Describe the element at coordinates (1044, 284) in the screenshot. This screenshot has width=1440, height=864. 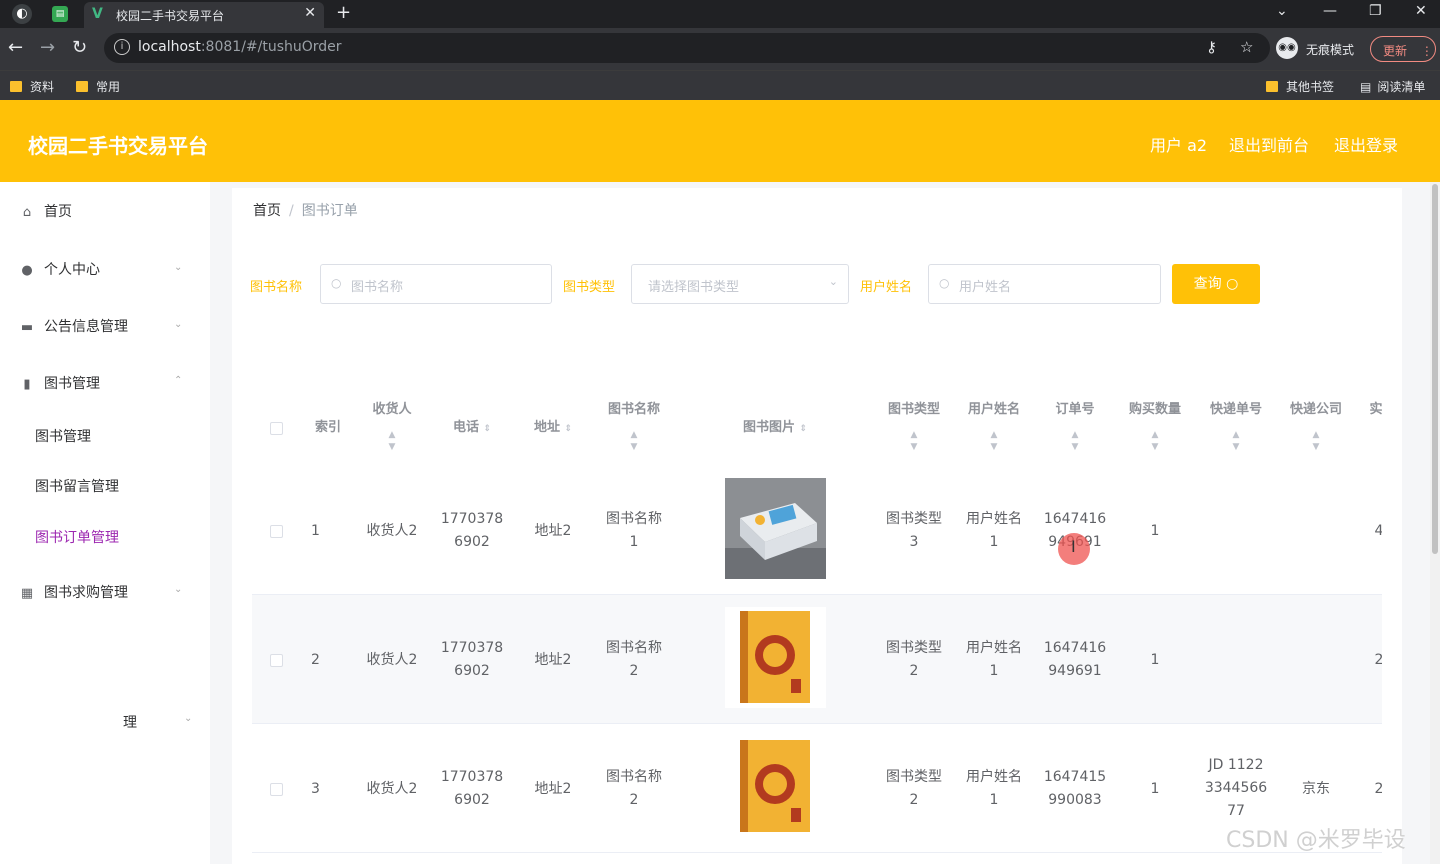
I see `user-name-input: ○ 用户姓名` at that location.